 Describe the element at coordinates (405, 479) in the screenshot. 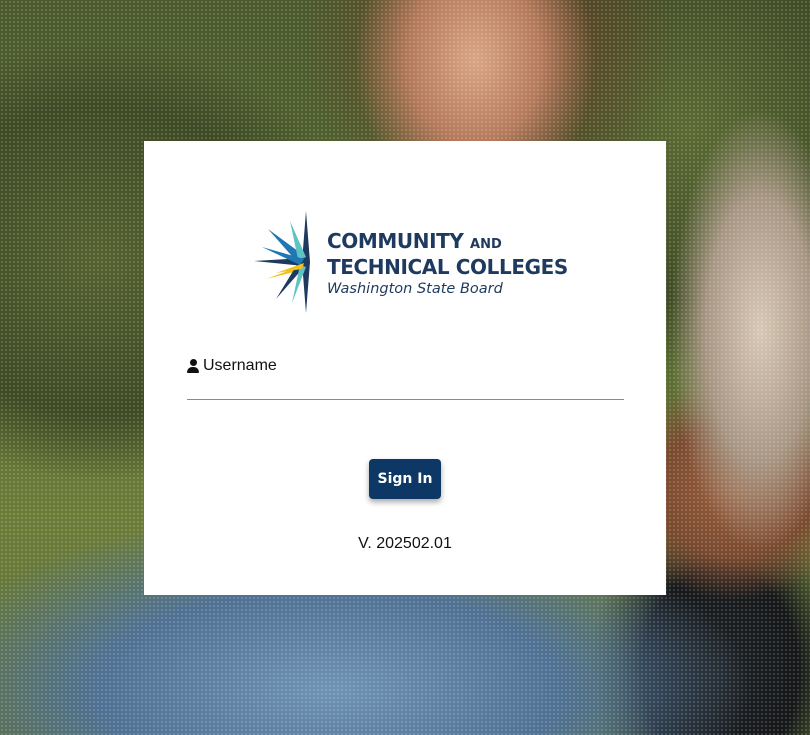

I see `sign-in-button: Sign In` at that location.